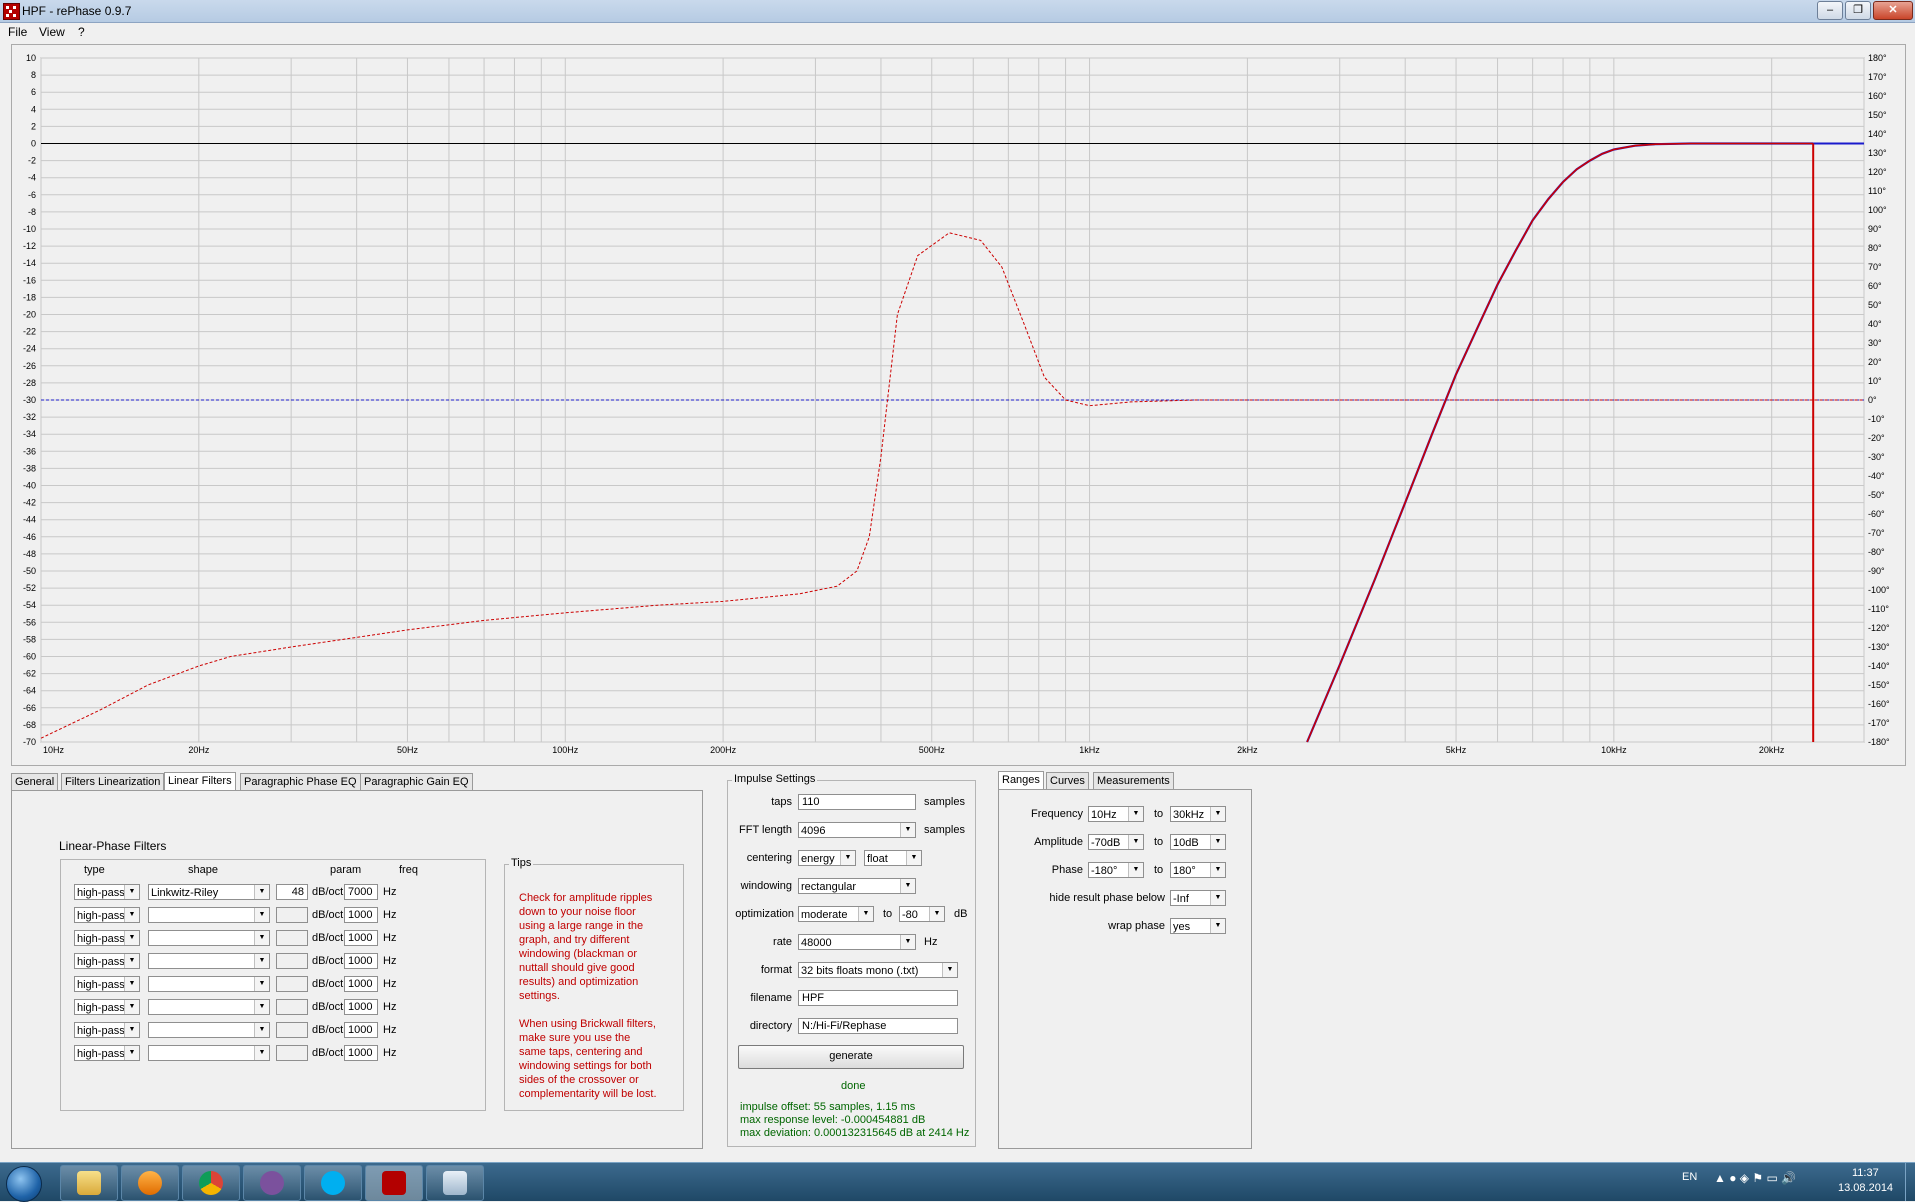  Describe the element at coordinates (857, 942) in the screenshot. I see `rate-select: 48000 ▼` at that location.